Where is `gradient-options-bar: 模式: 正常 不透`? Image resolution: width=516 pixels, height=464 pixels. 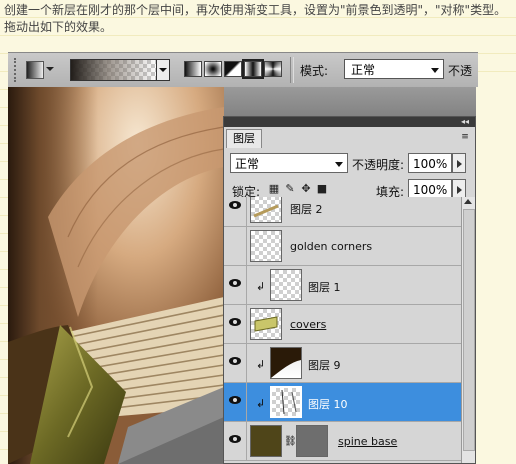 gradient-options-bar: 模式: 正常 不透 is located at coordinates (243, 70).